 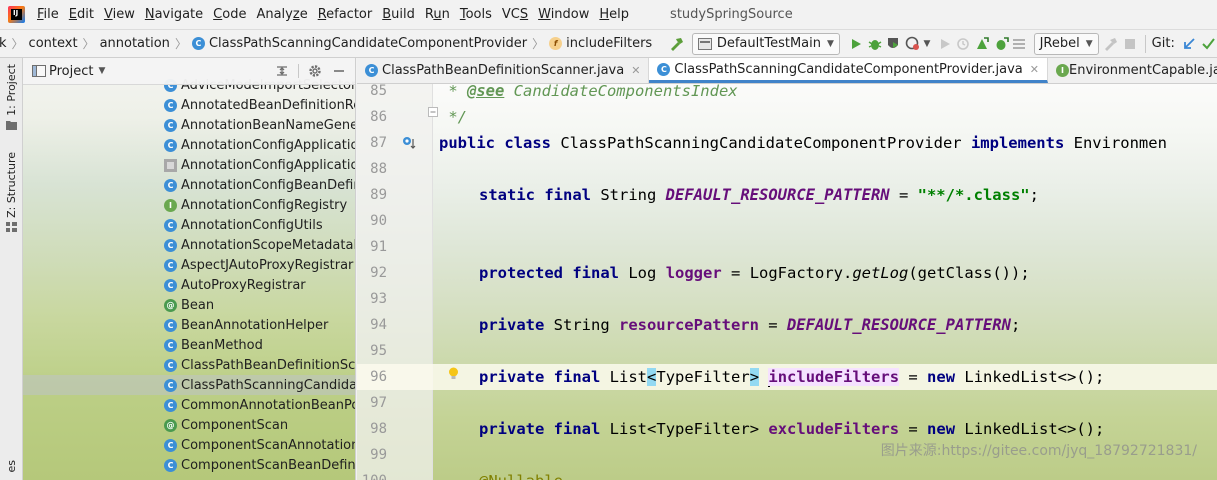 I want to click on tab-project-tool-window: 1: Project, so click(x=11, y=97).